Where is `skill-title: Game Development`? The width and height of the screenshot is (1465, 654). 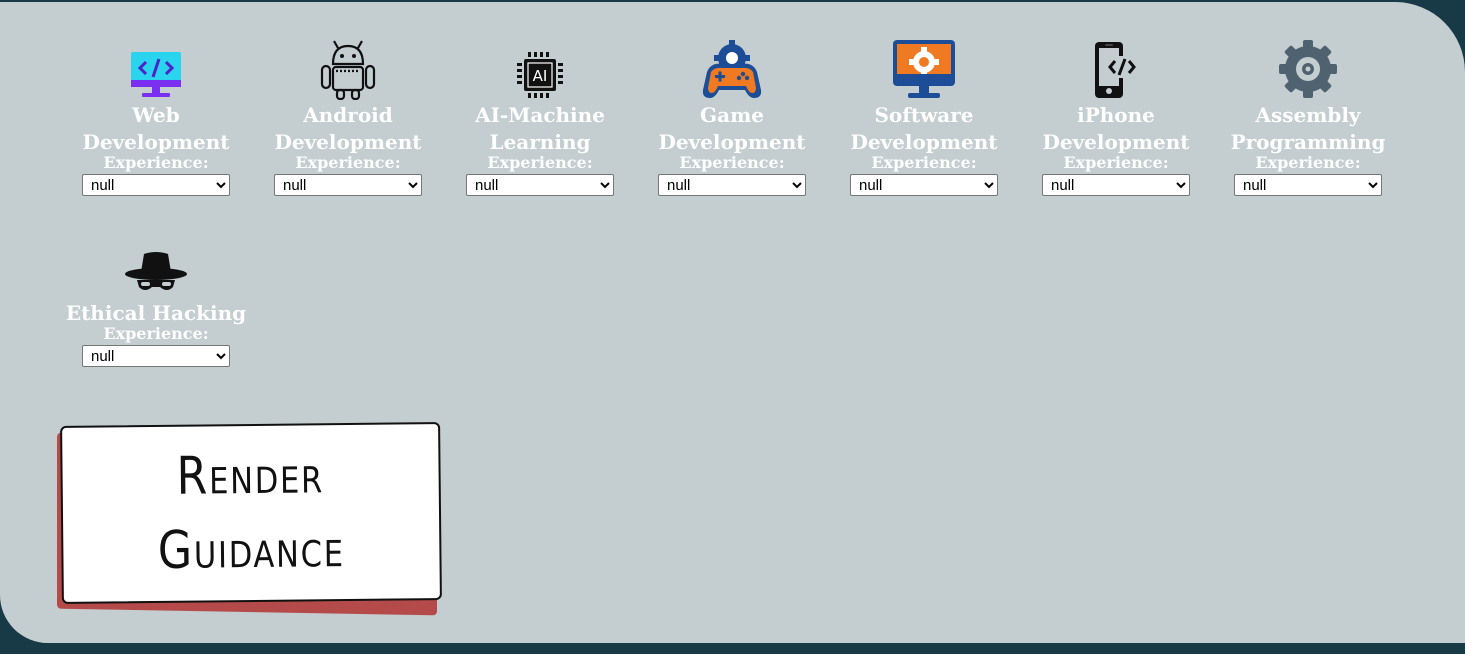 skill-title: Game Development is located at coordinates (732, 128).